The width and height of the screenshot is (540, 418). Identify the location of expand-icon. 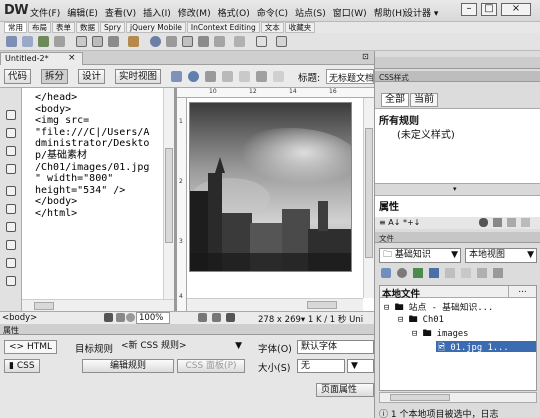
(498, 273).